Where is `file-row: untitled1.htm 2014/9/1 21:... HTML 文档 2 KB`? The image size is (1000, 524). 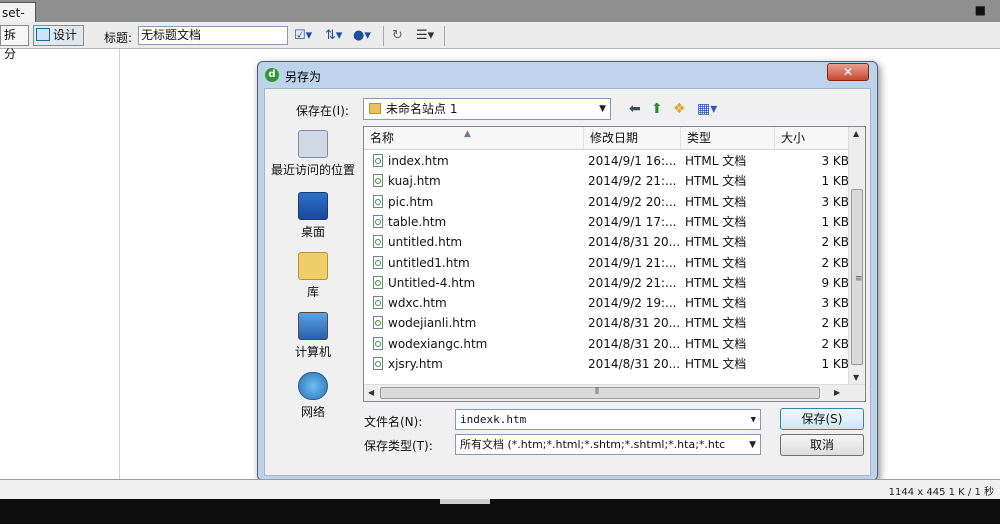 file-row: untitled1.htm 2014/9/1 21:... HTML 文档 2 KB is located at coordinates (606, 263).